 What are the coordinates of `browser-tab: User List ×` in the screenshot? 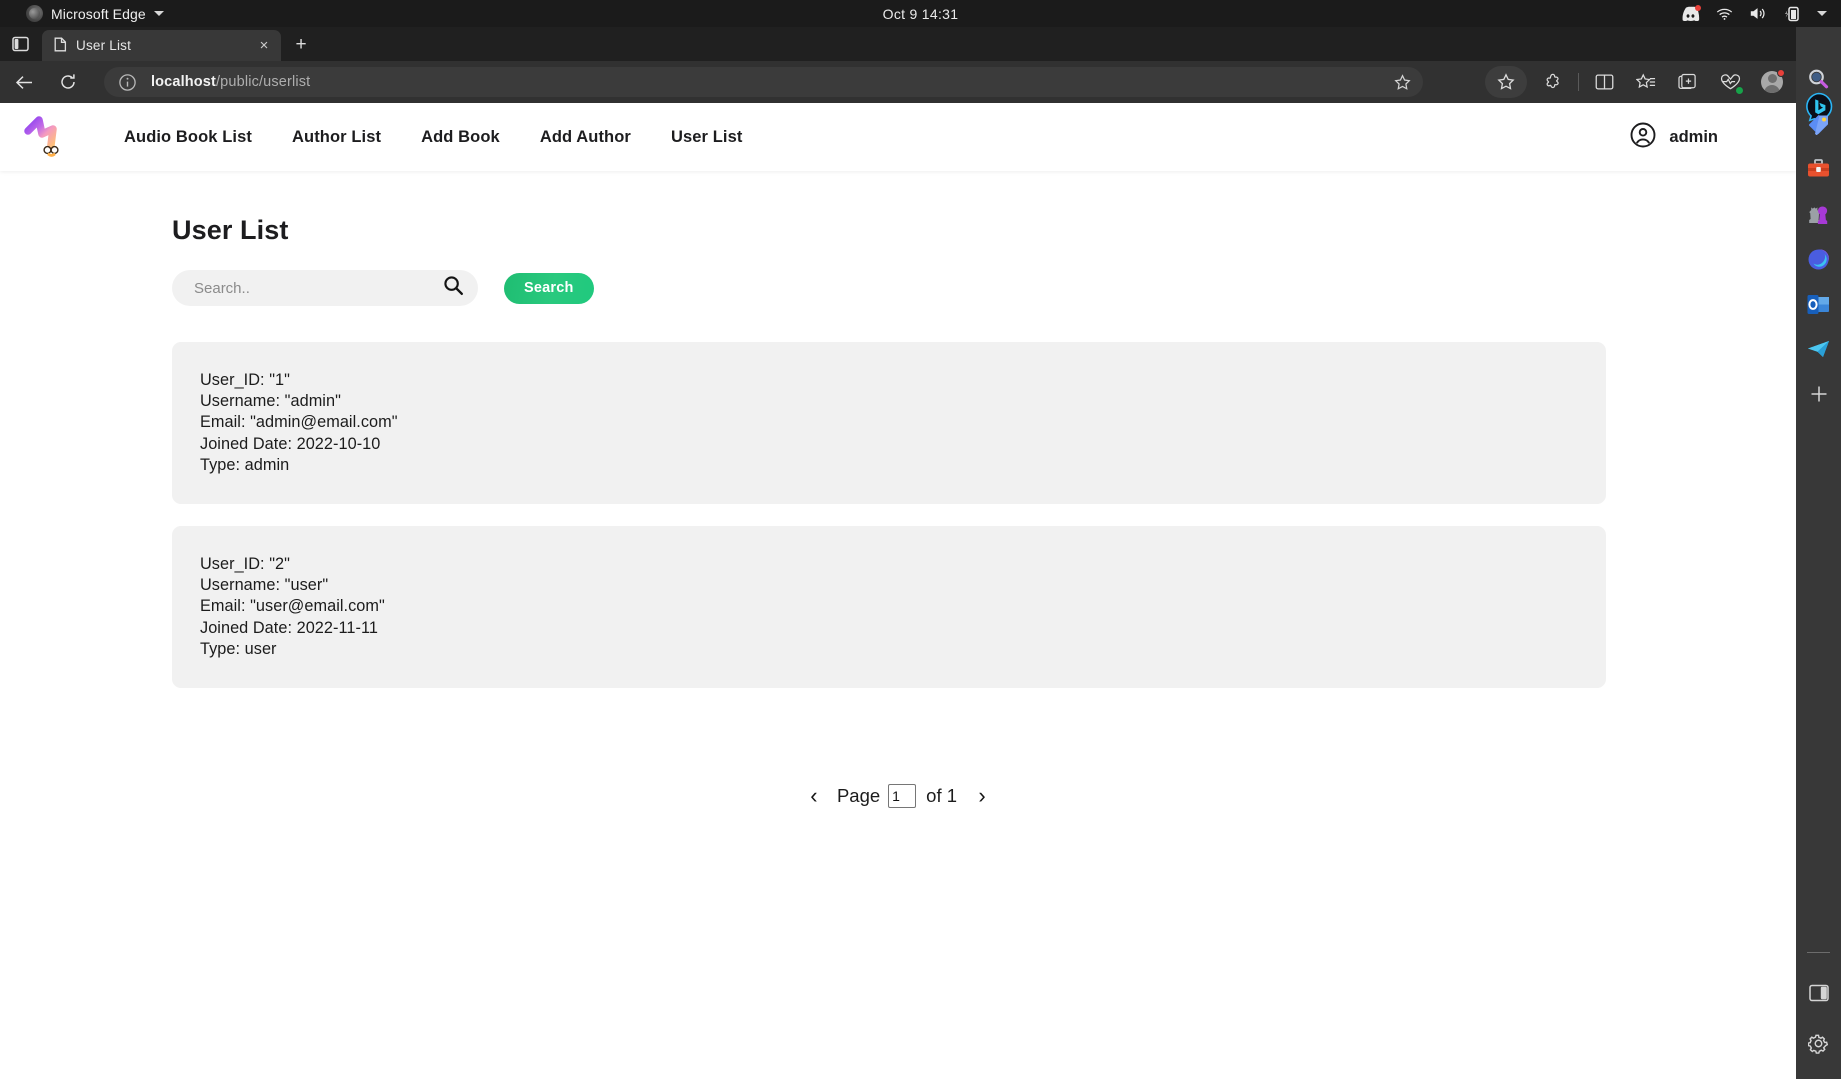 It's located at (161, 45).